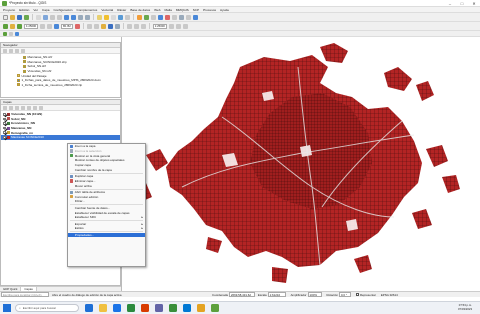  Describe the element at coordinates (171, 26) in the screenshot. I see `label-icon` at that location.